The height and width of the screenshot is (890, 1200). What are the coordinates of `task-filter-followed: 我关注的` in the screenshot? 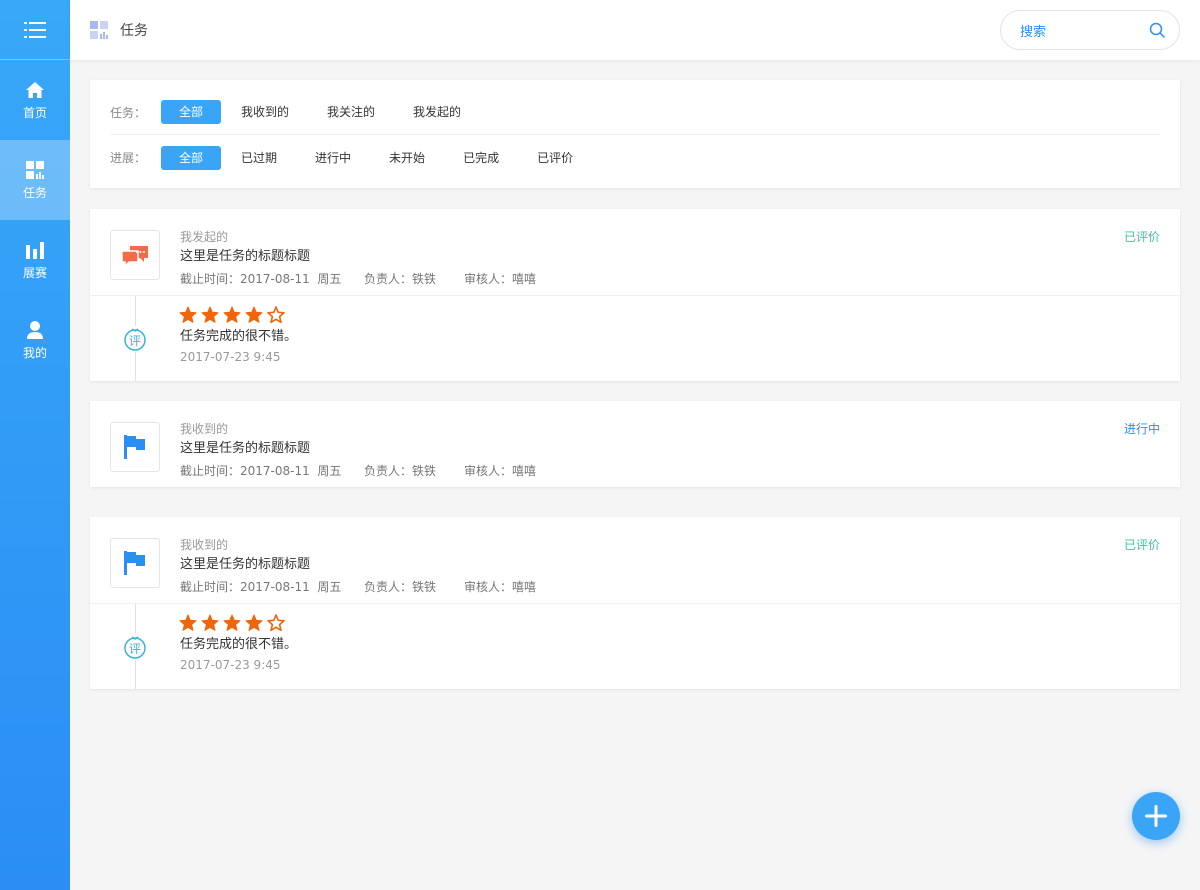 It's located at (351, 112).